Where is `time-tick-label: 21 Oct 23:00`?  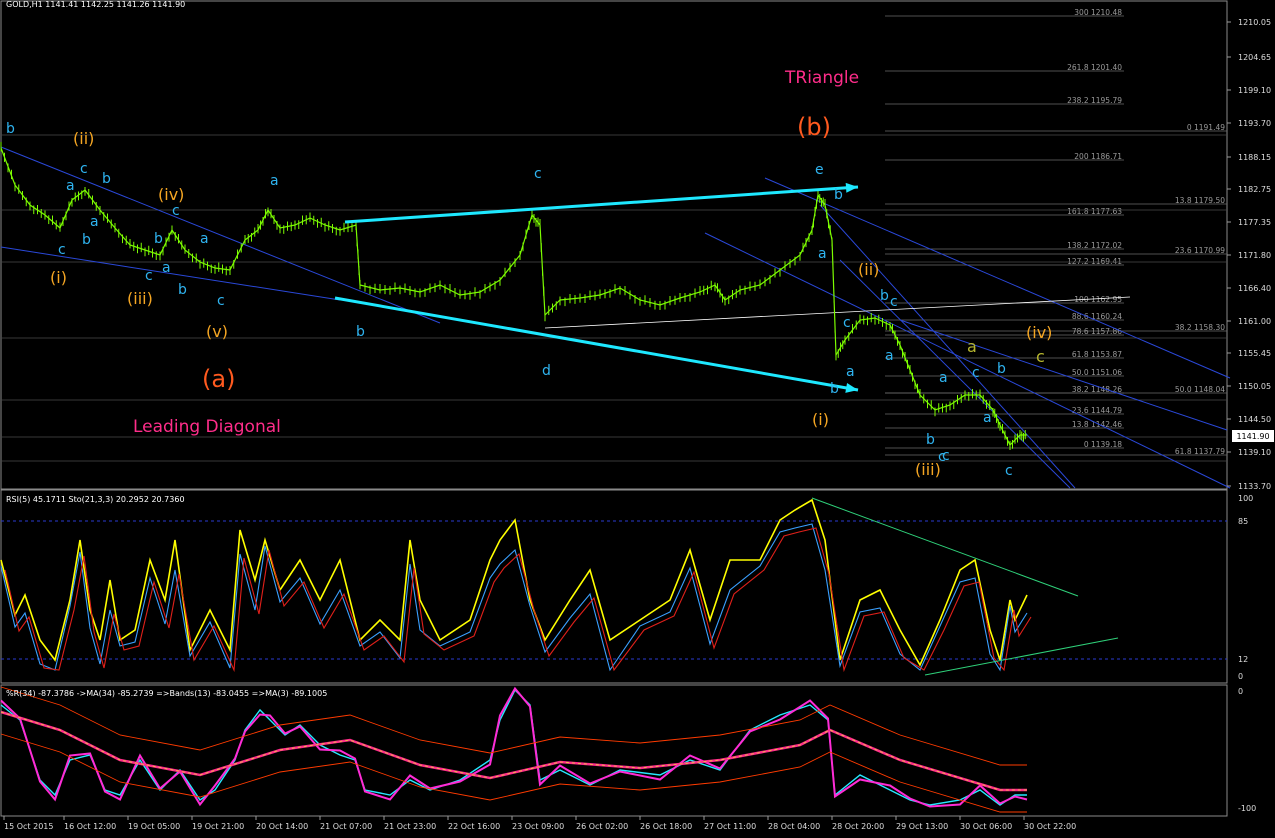
time-tick-label: 21 Oct 23:00 is located at coordinates (410, 826).